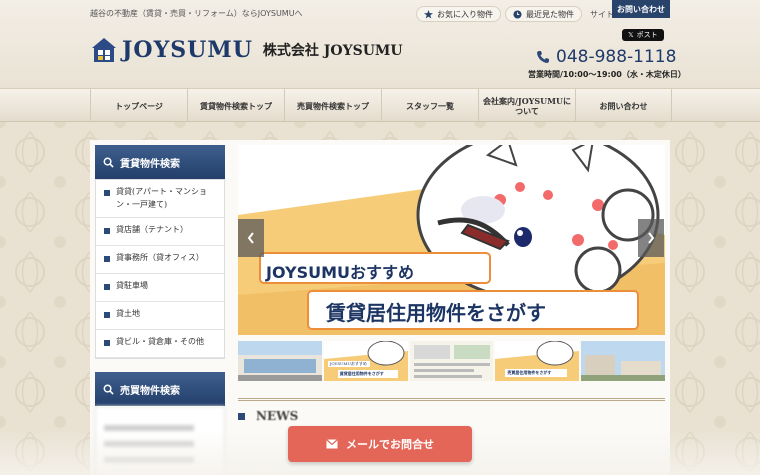 The height and width of the screenshot is (475, 760). I want to click on x-post-label: ポスト, so click(647, 35).